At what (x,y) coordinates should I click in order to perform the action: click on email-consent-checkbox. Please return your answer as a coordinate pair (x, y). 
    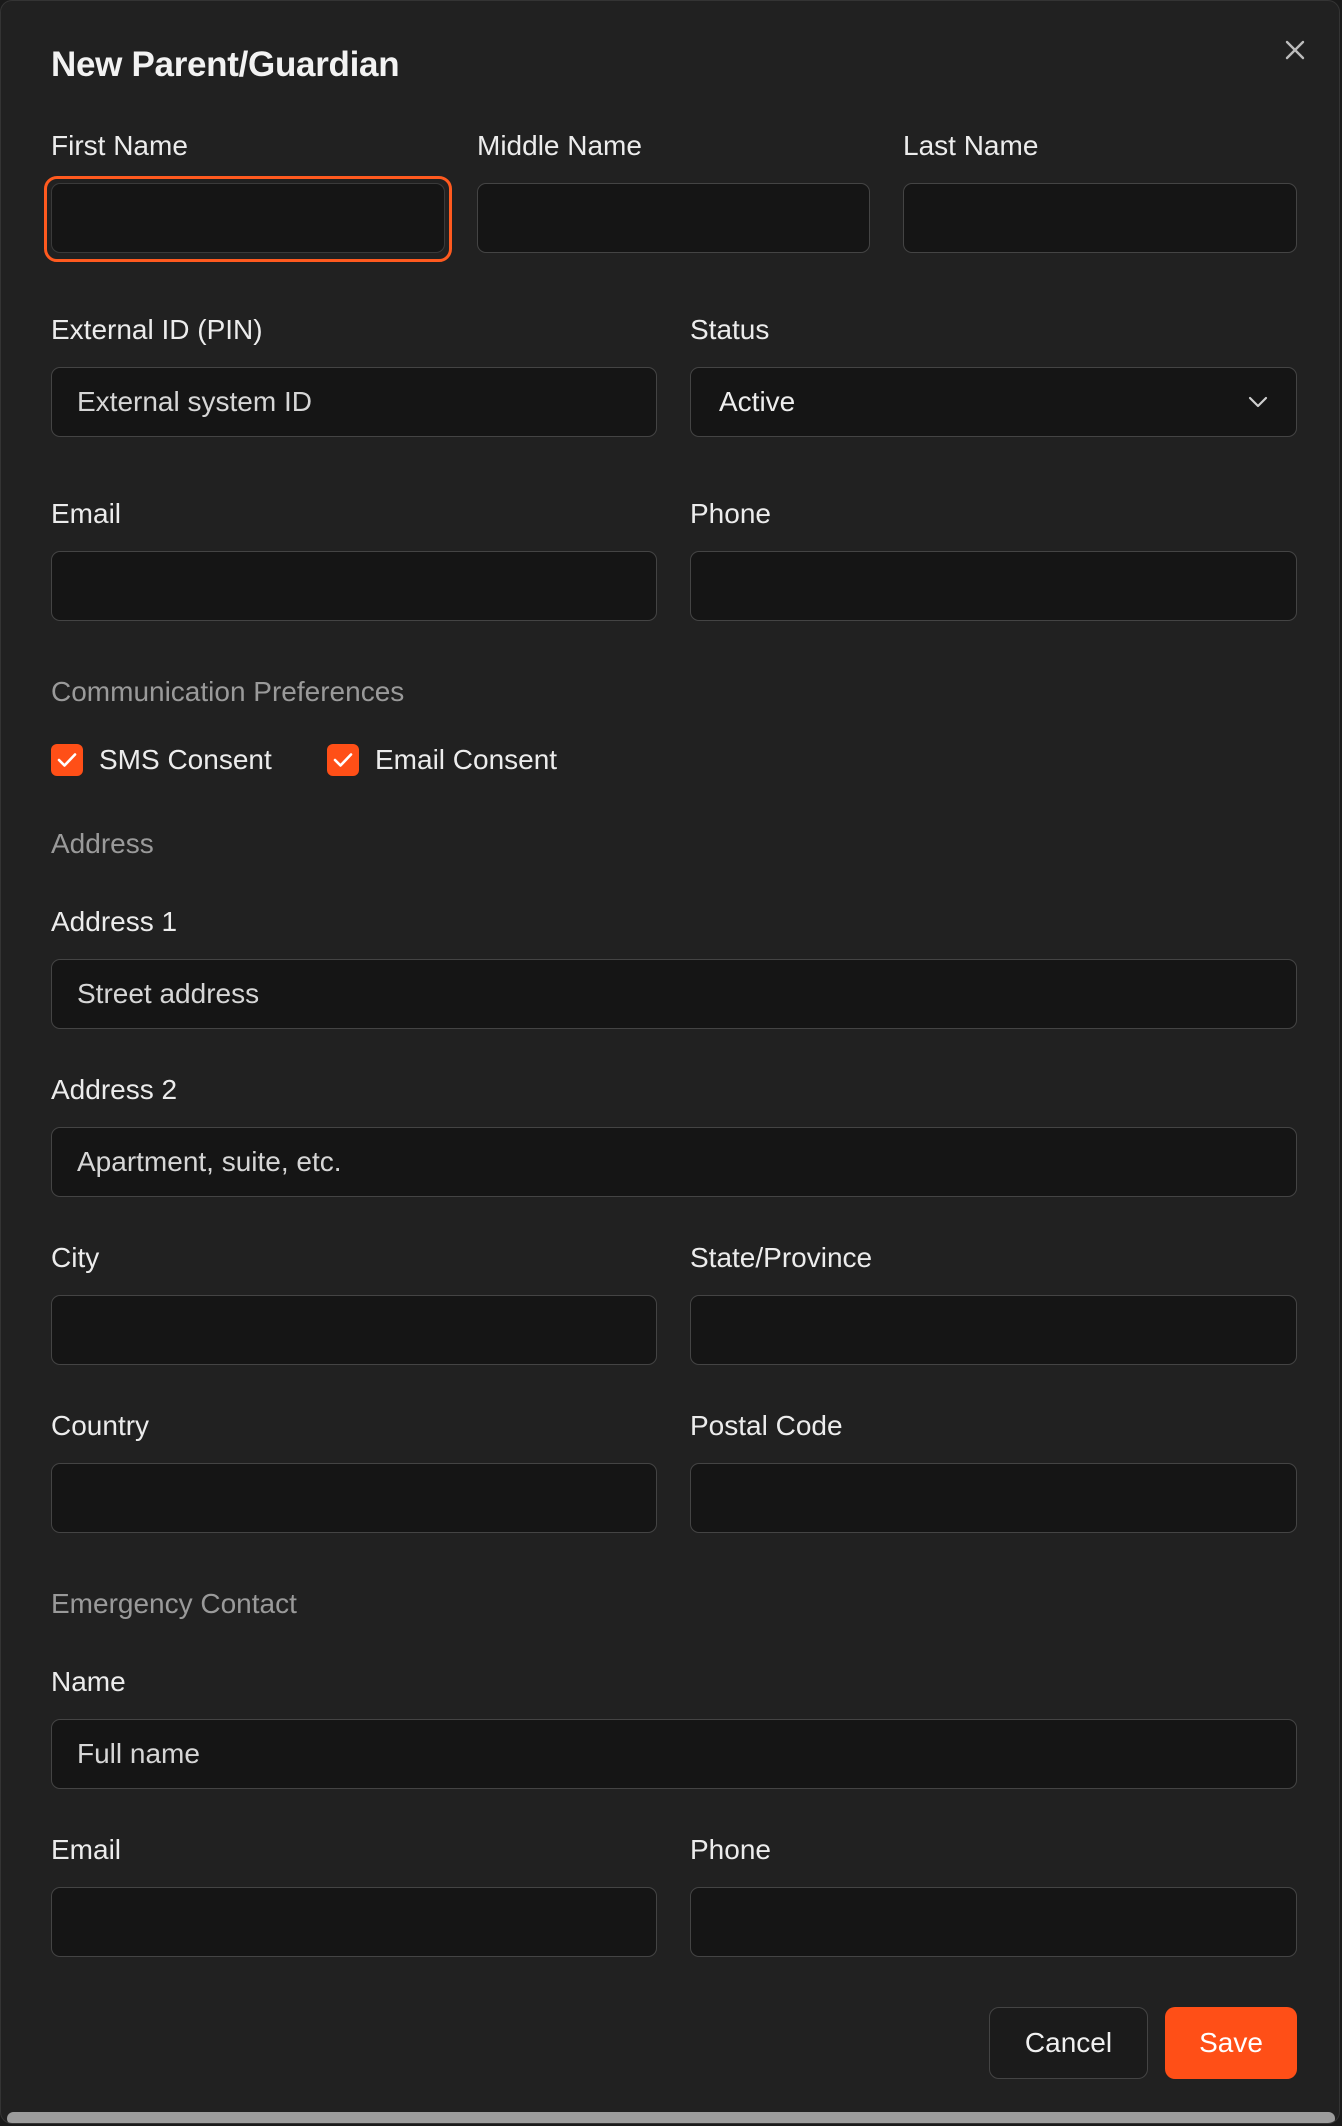
    Looking at the image, I should click on (343, 760).